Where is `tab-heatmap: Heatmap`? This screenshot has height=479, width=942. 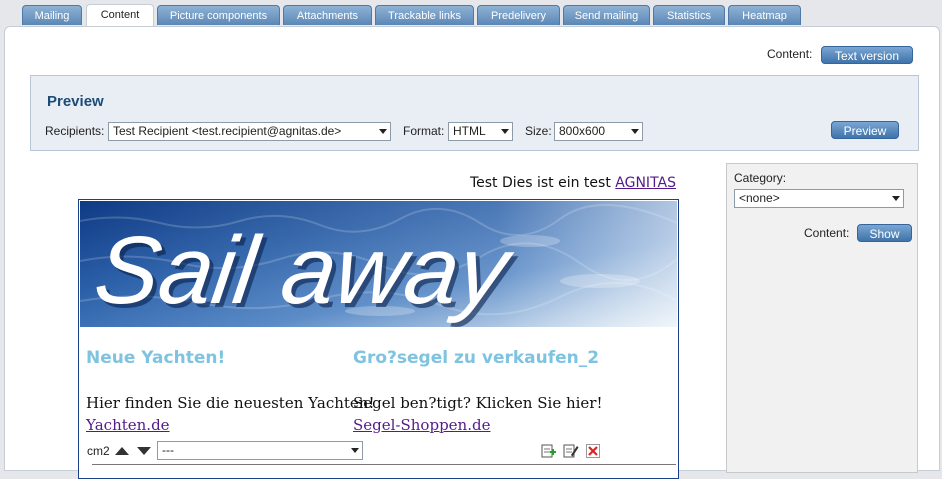
tab-heatmap: Heatmap is located at coordinates (764, 15).